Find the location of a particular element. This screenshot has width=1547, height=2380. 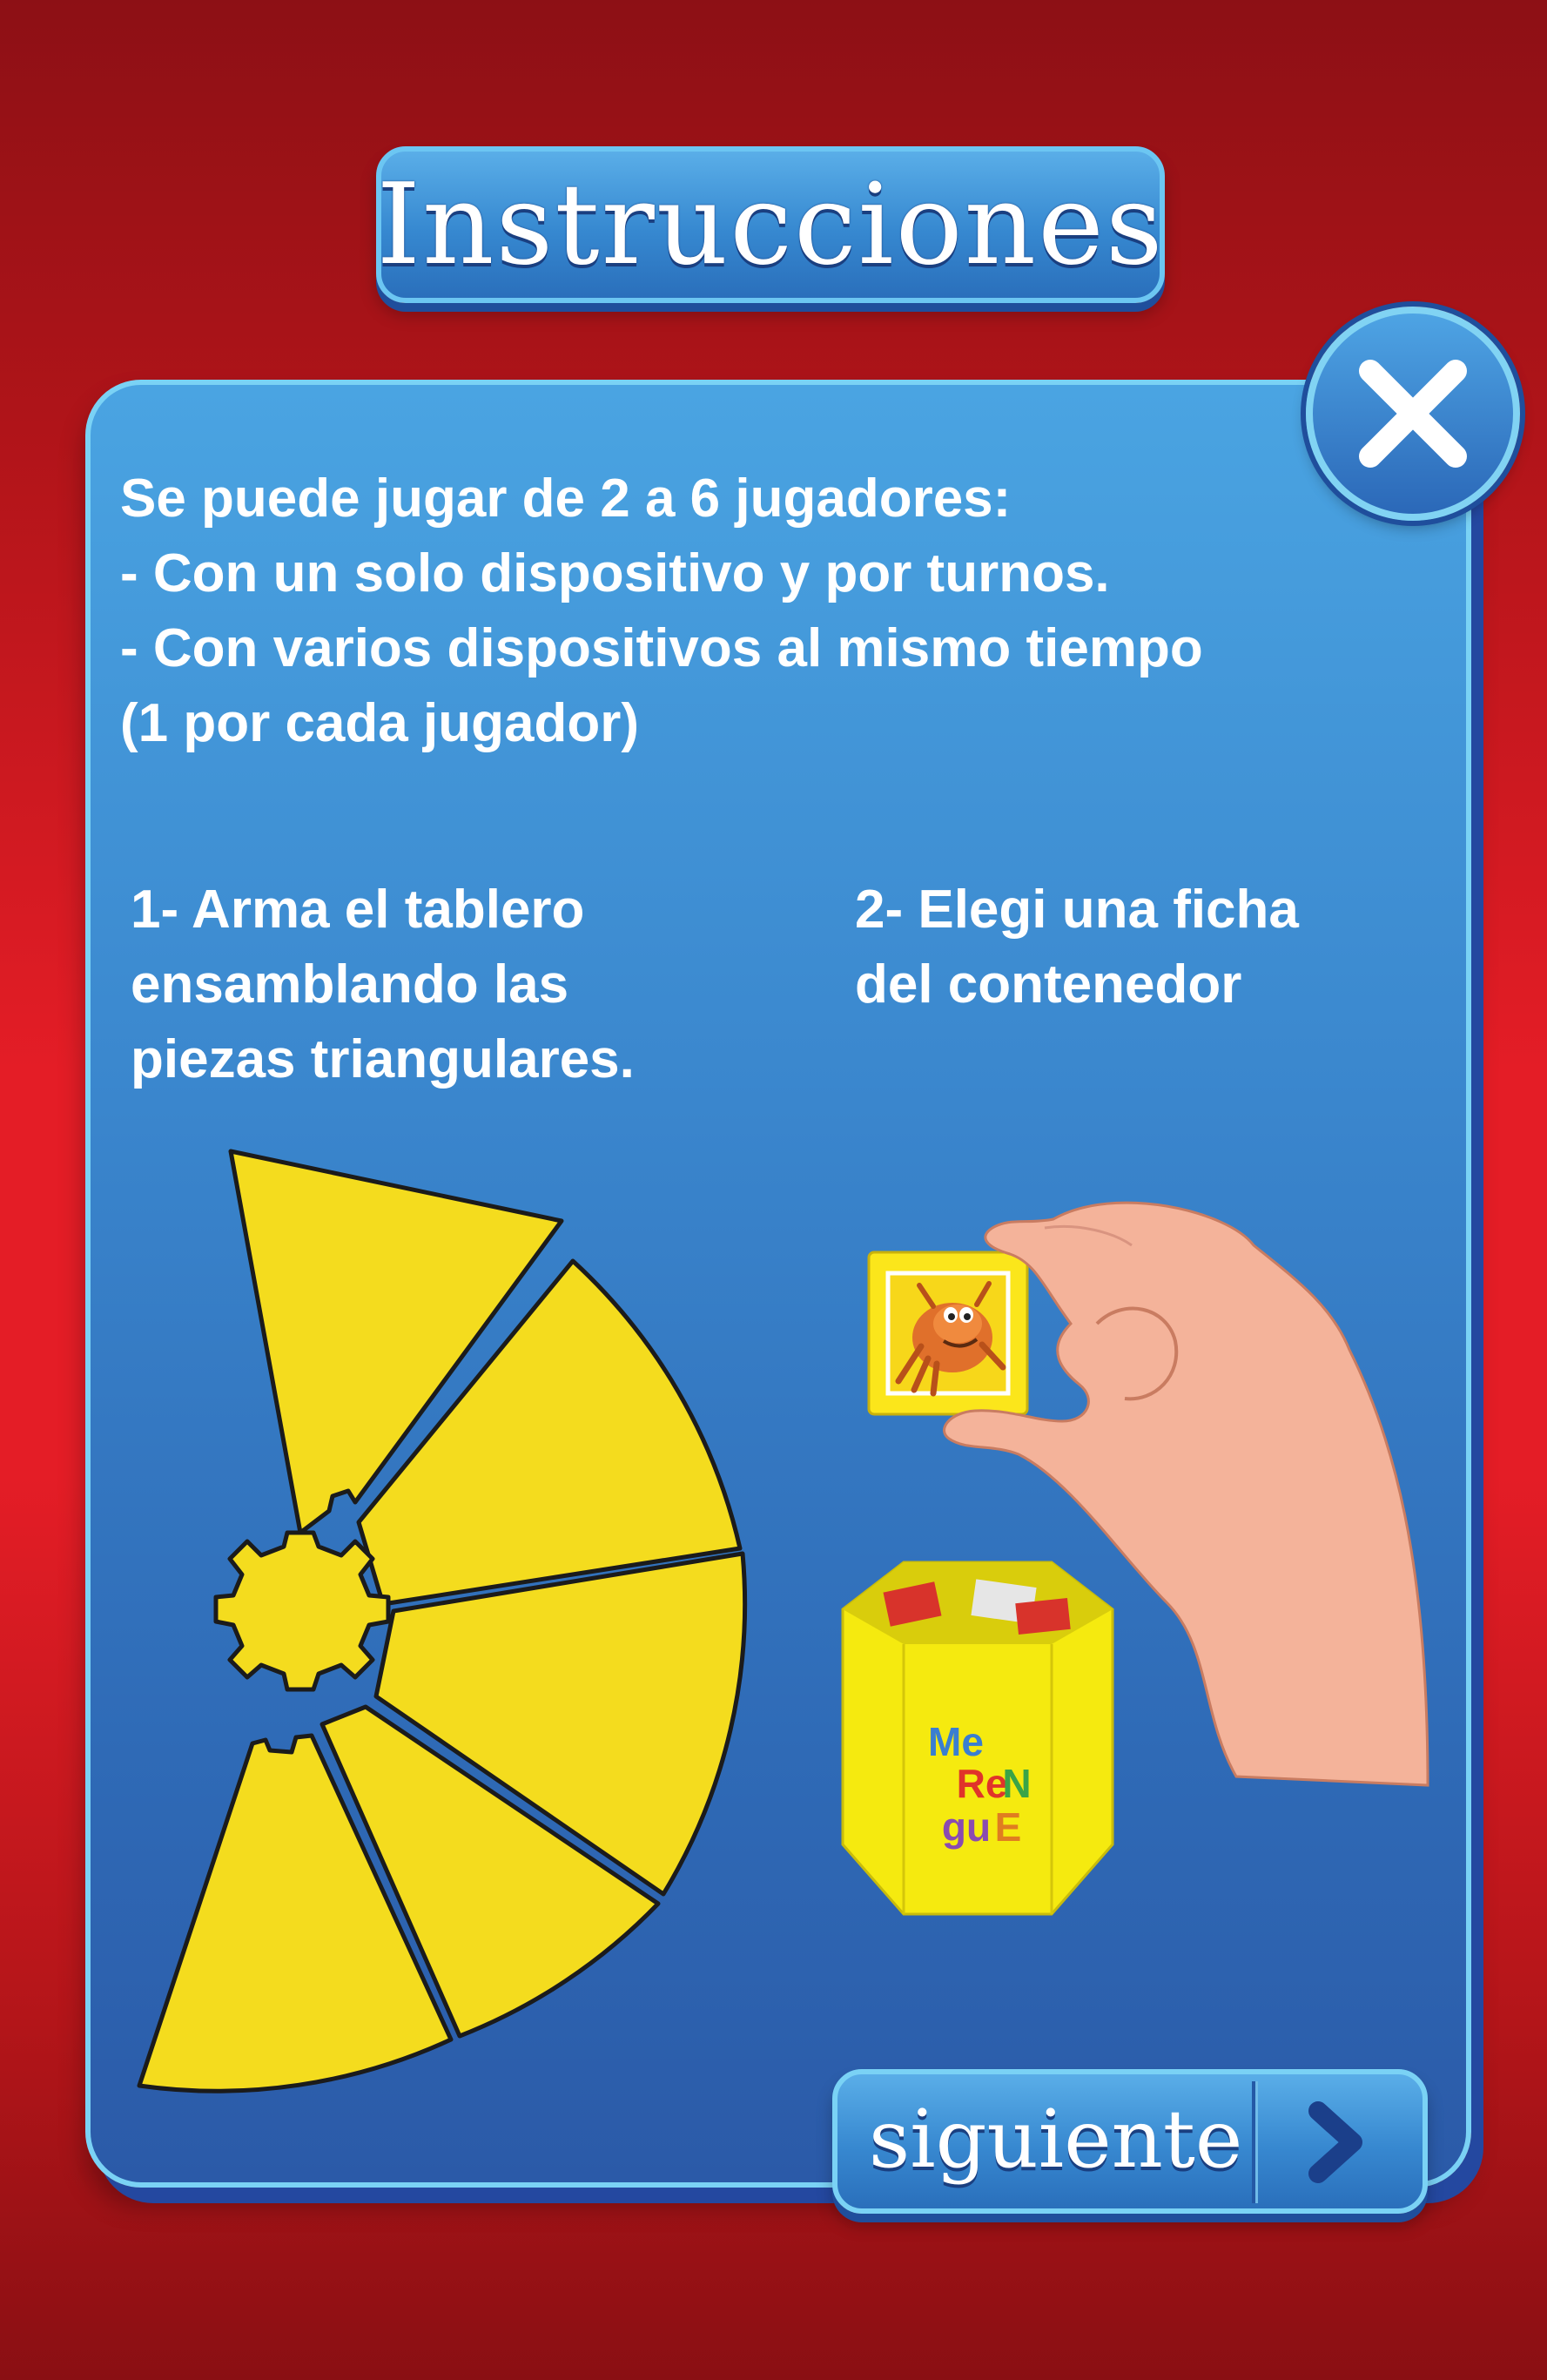

button-divider is located at coordinates (1253, 2142).